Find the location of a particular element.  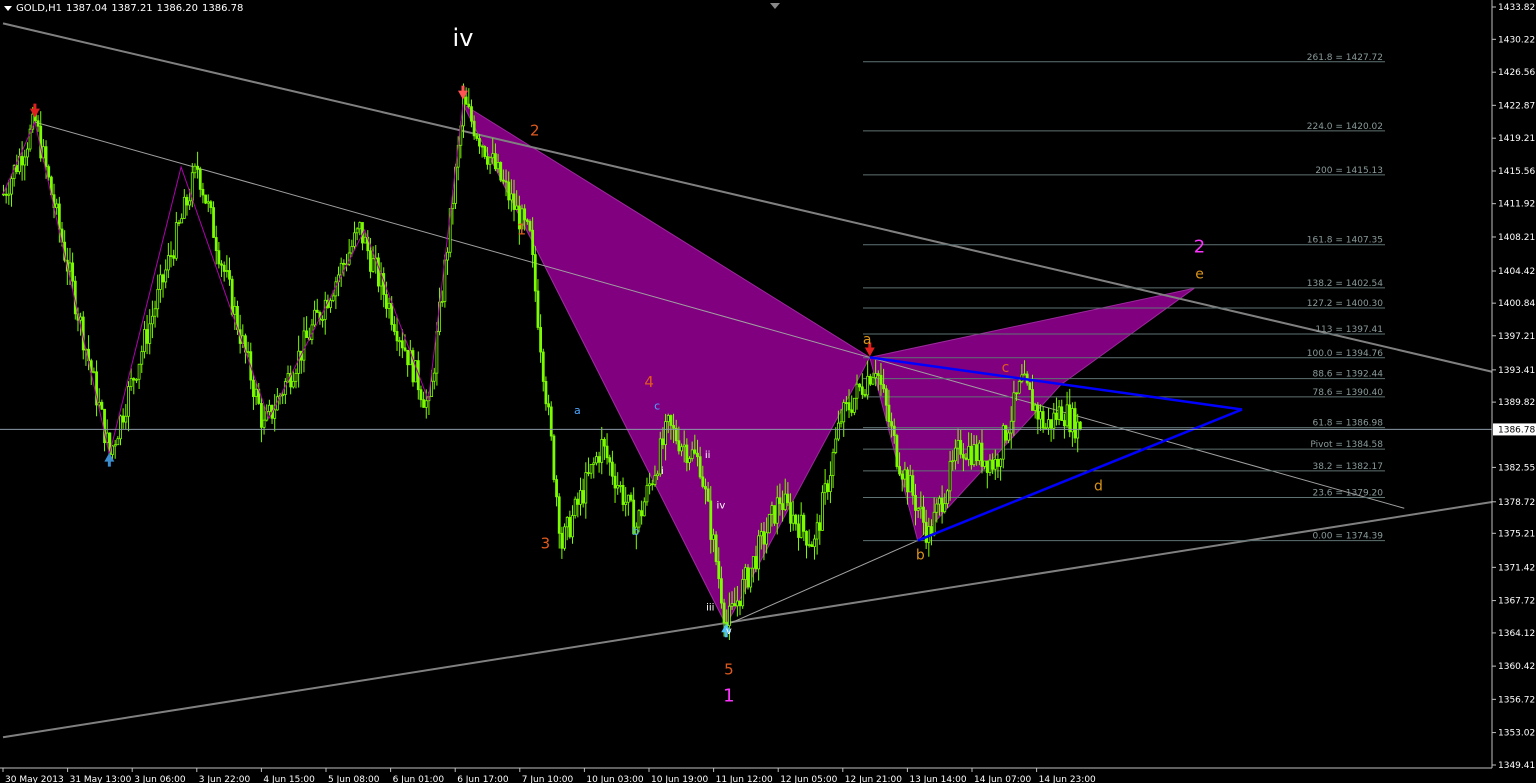

time-tick-label: 7 Jun 10:00 is located at coordinates (548, 779).